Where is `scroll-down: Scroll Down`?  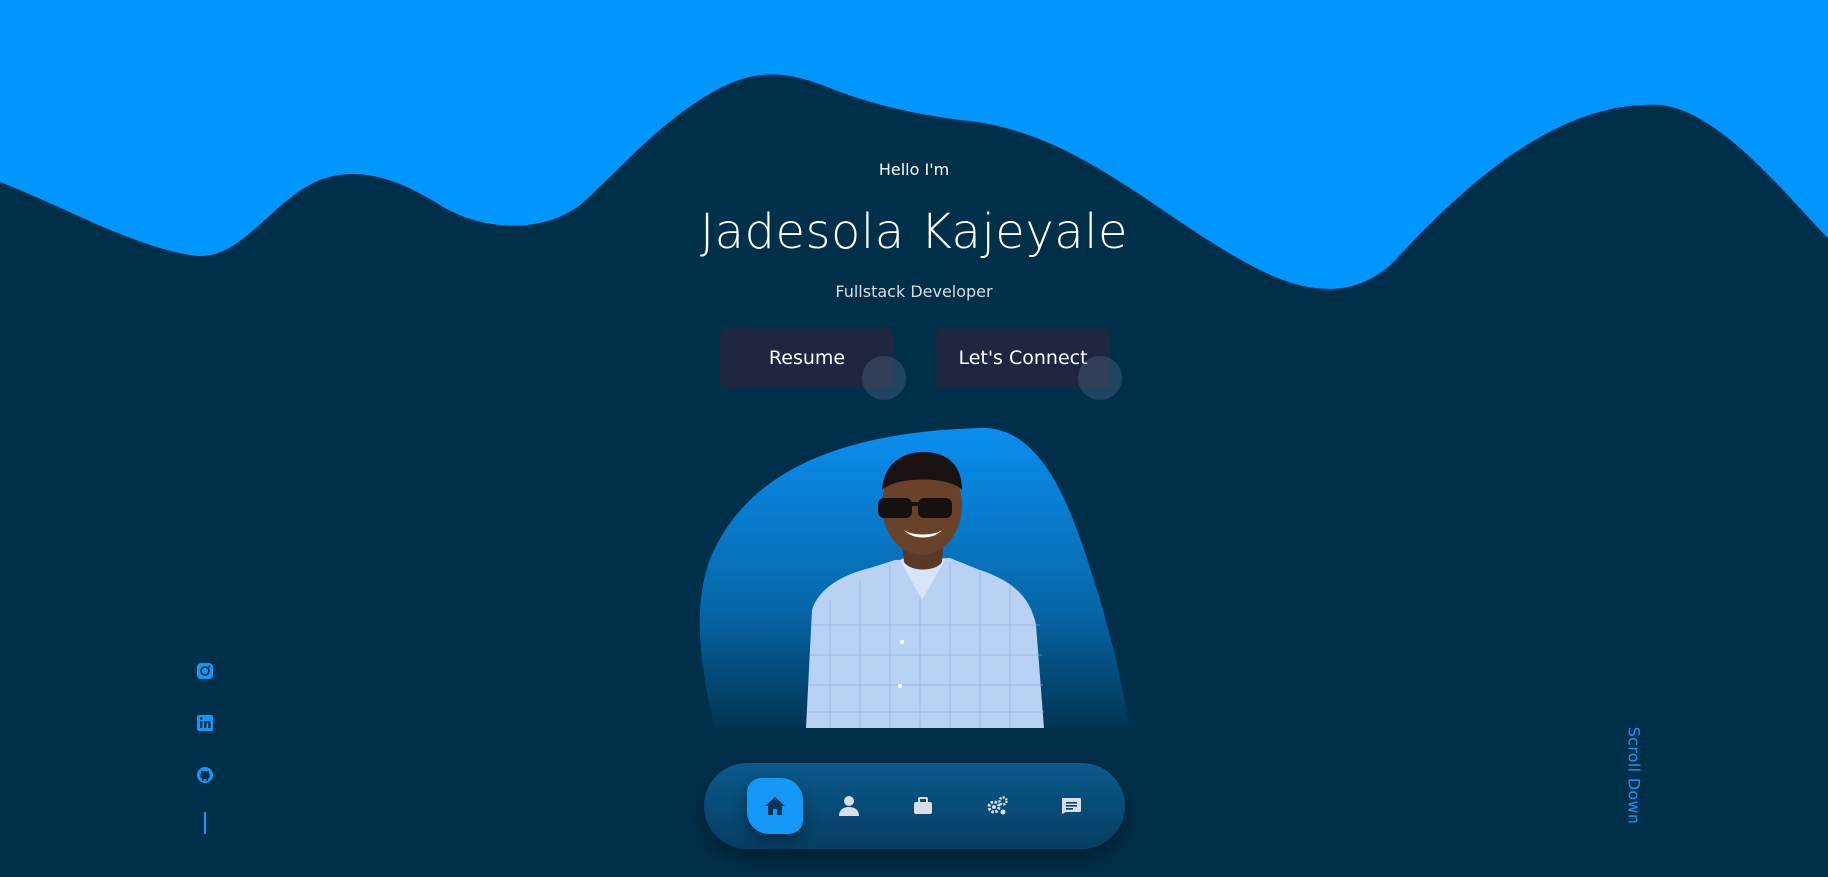 scroll-down: Scroll Down is located at coordinates (1634, 775).